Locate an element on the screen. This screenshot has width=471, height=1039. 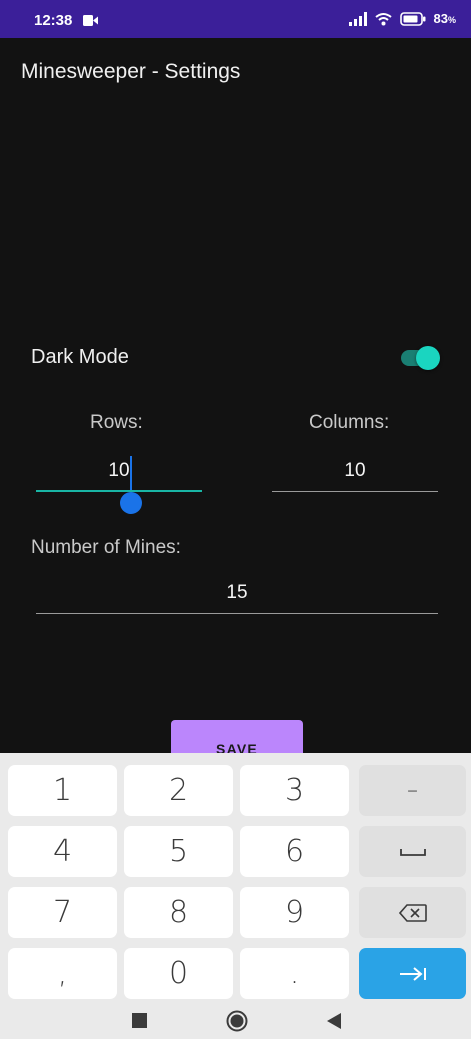
dark-mode-switch is located at coordinates (420, 358).